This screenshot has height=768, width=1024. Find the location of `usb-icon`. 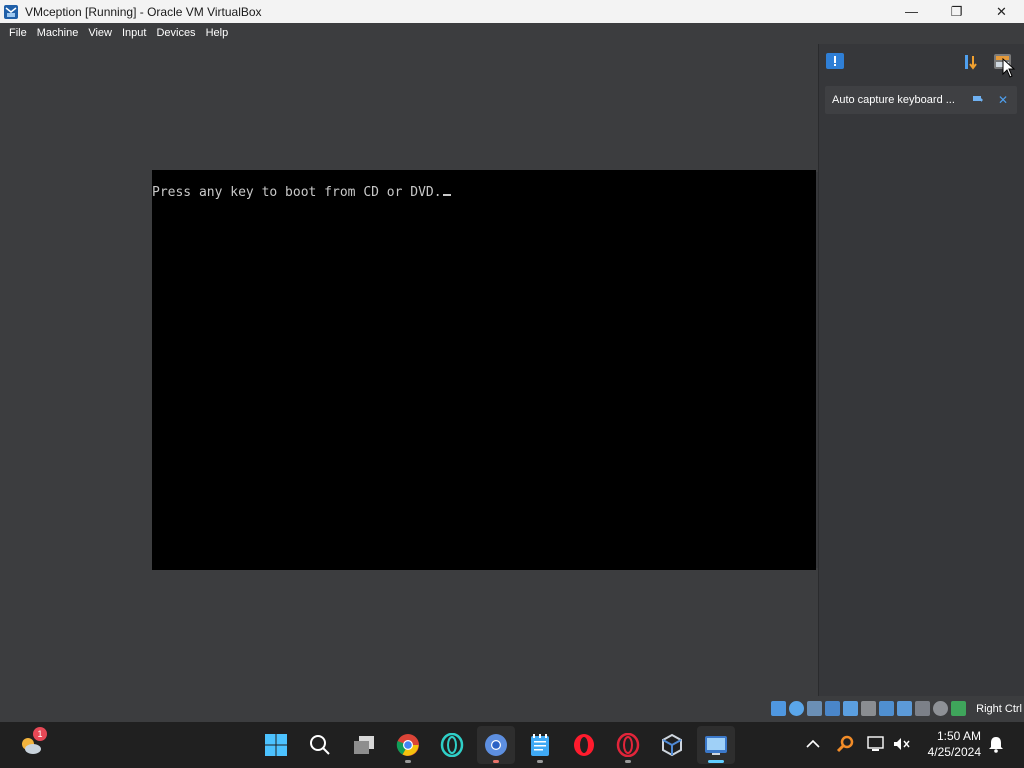

usb-icon is located at coordinates (850, 708).